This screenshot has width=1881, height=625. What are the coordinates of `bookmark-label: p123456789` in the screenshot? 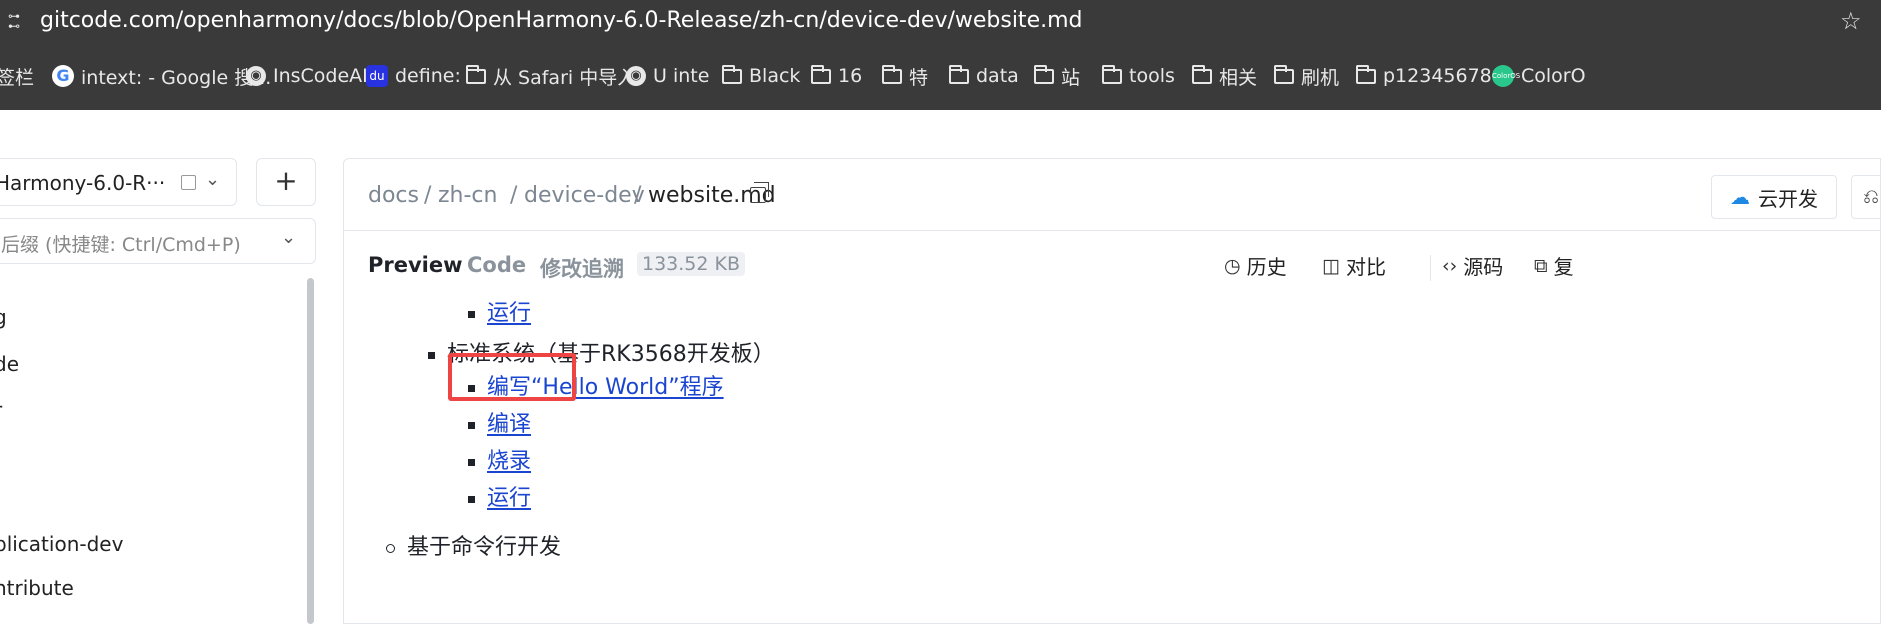 It's located at (1443, 76).